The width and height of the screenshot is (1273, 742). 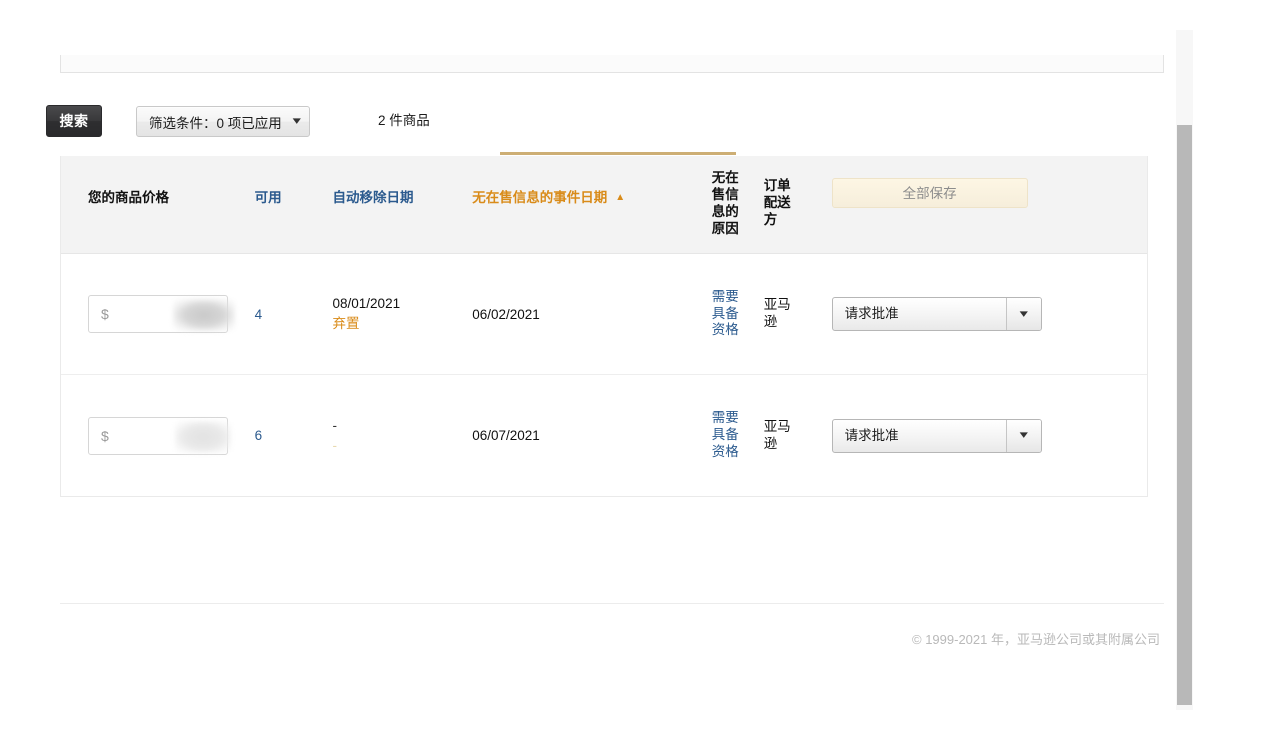 What do you see at coordinates (404, 120) in the screenshot?
I see `item-count-label: 2 件商品` at bounding box center [404, 120].